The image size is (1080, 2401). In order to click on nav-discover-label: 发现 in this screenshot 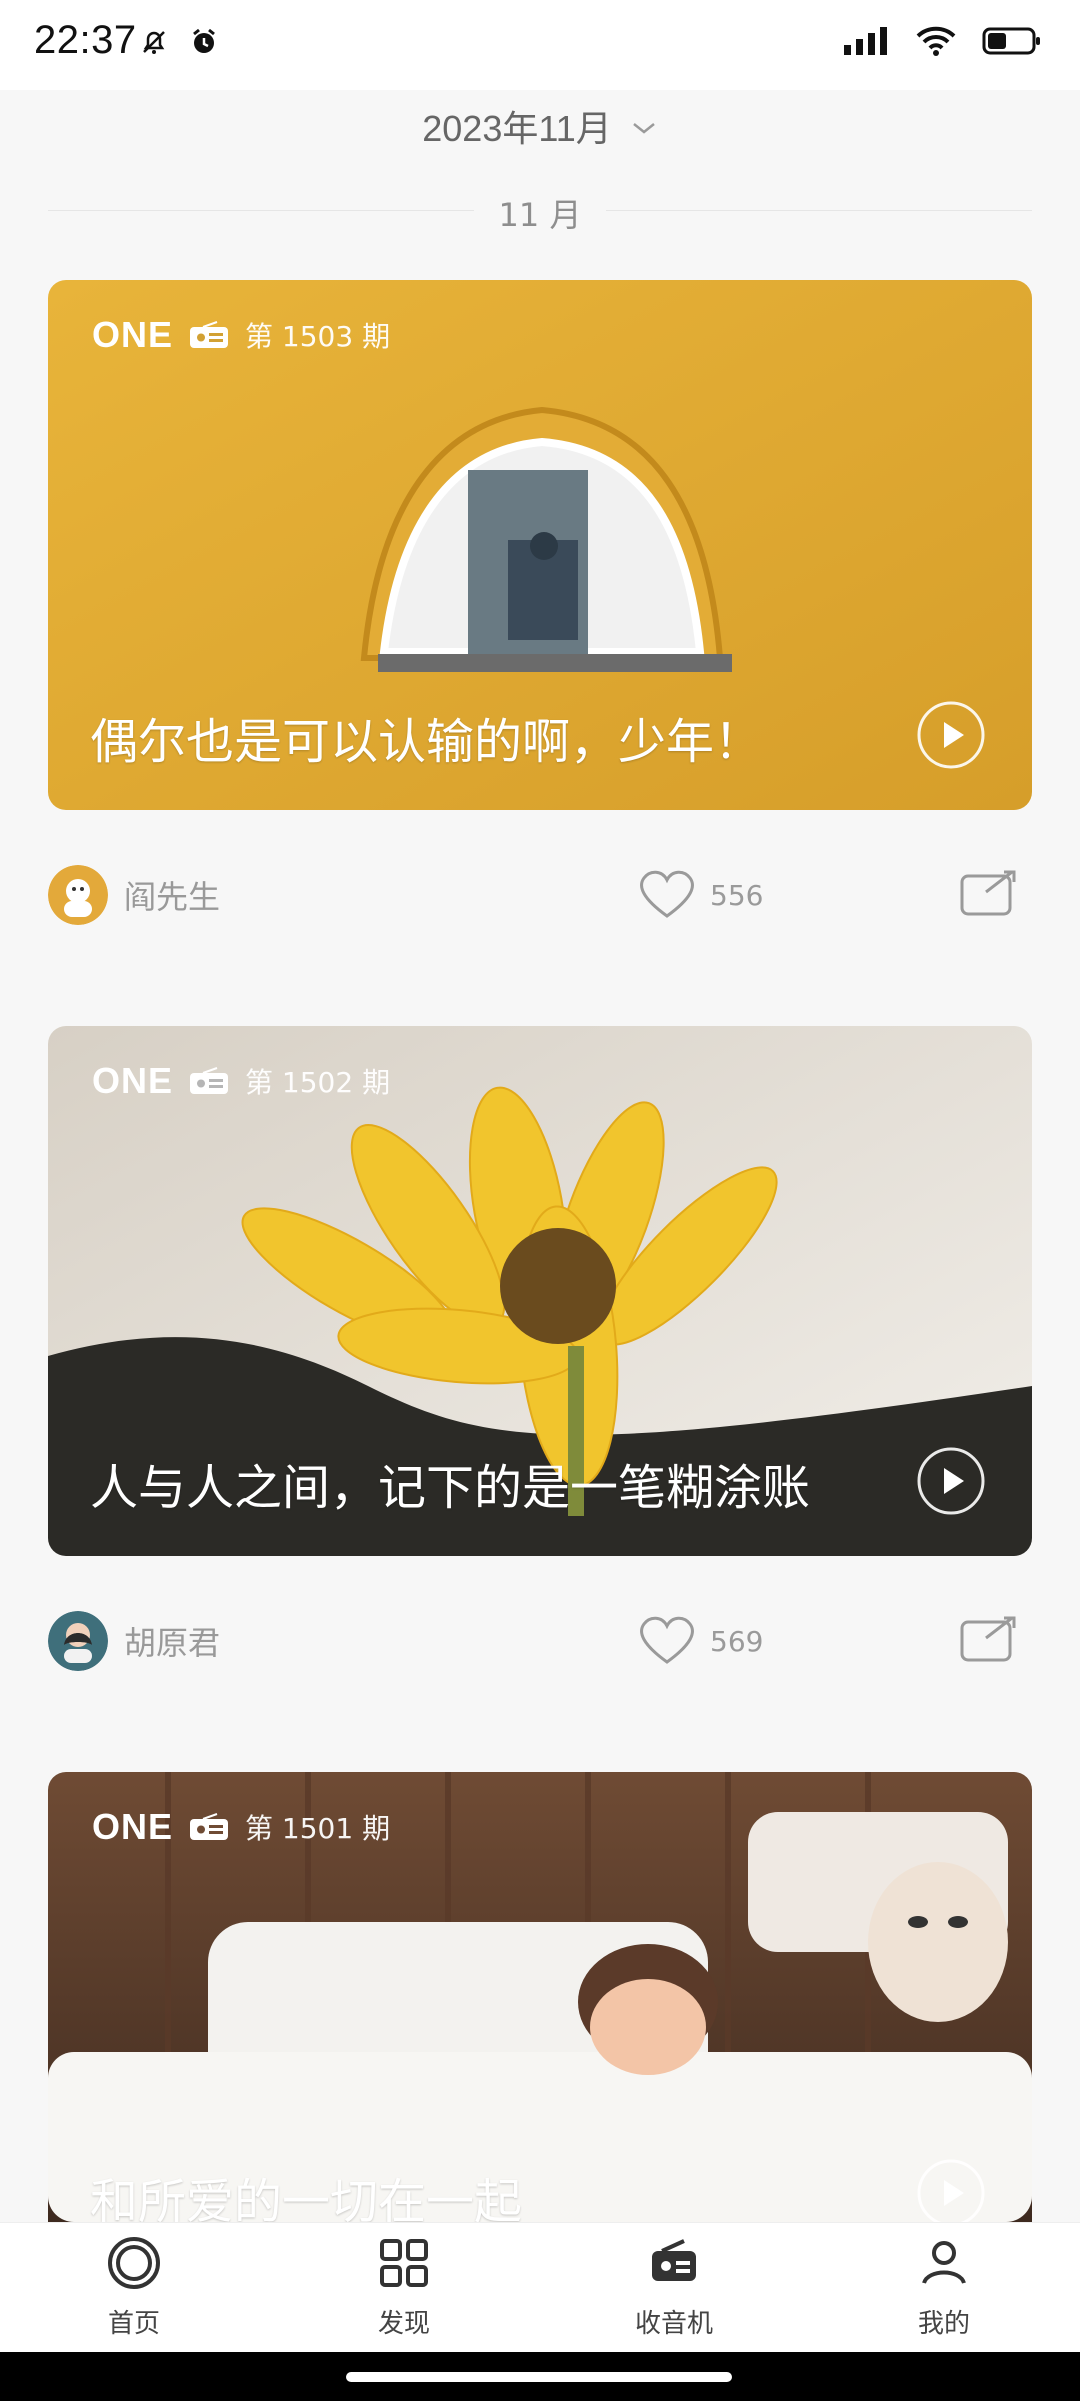, I will do `click(403, 2324)`.